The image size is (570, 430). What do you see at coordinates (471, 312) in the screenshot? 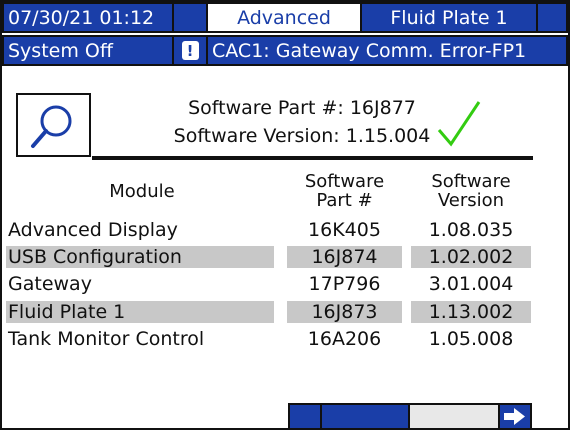
I see `module-version: 1.13.002` at bounding box center [471, 312].